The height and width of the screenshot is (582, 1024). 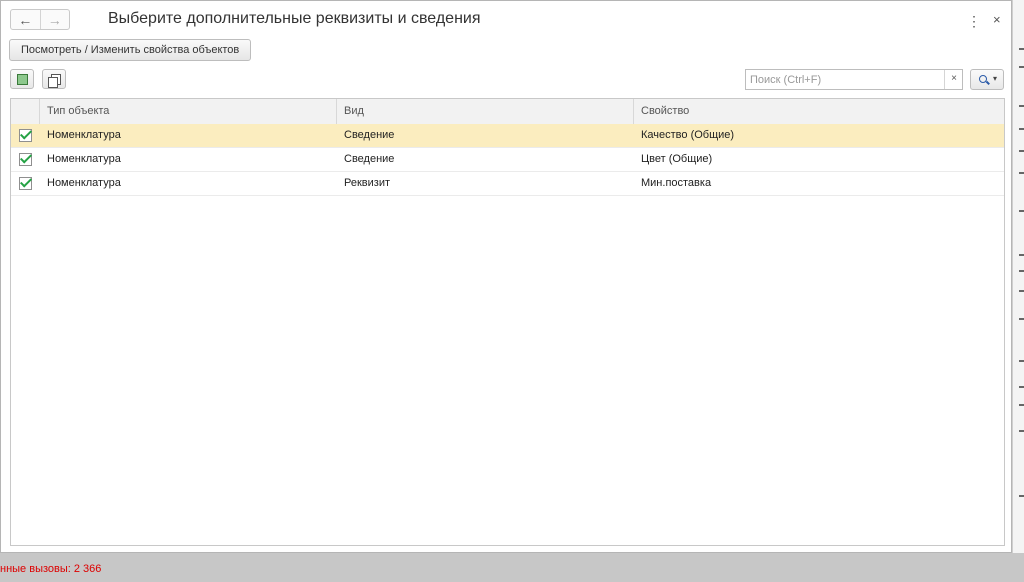 I want to click on search-clear-icon: ×, so click(x=953, y=79).